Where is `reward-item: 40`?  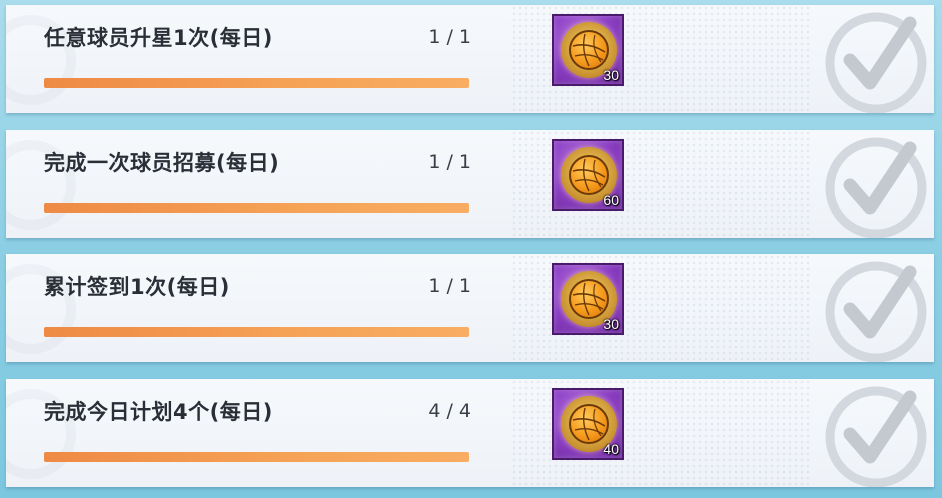 reward-item: 40 is located at coordinates (588, 424).